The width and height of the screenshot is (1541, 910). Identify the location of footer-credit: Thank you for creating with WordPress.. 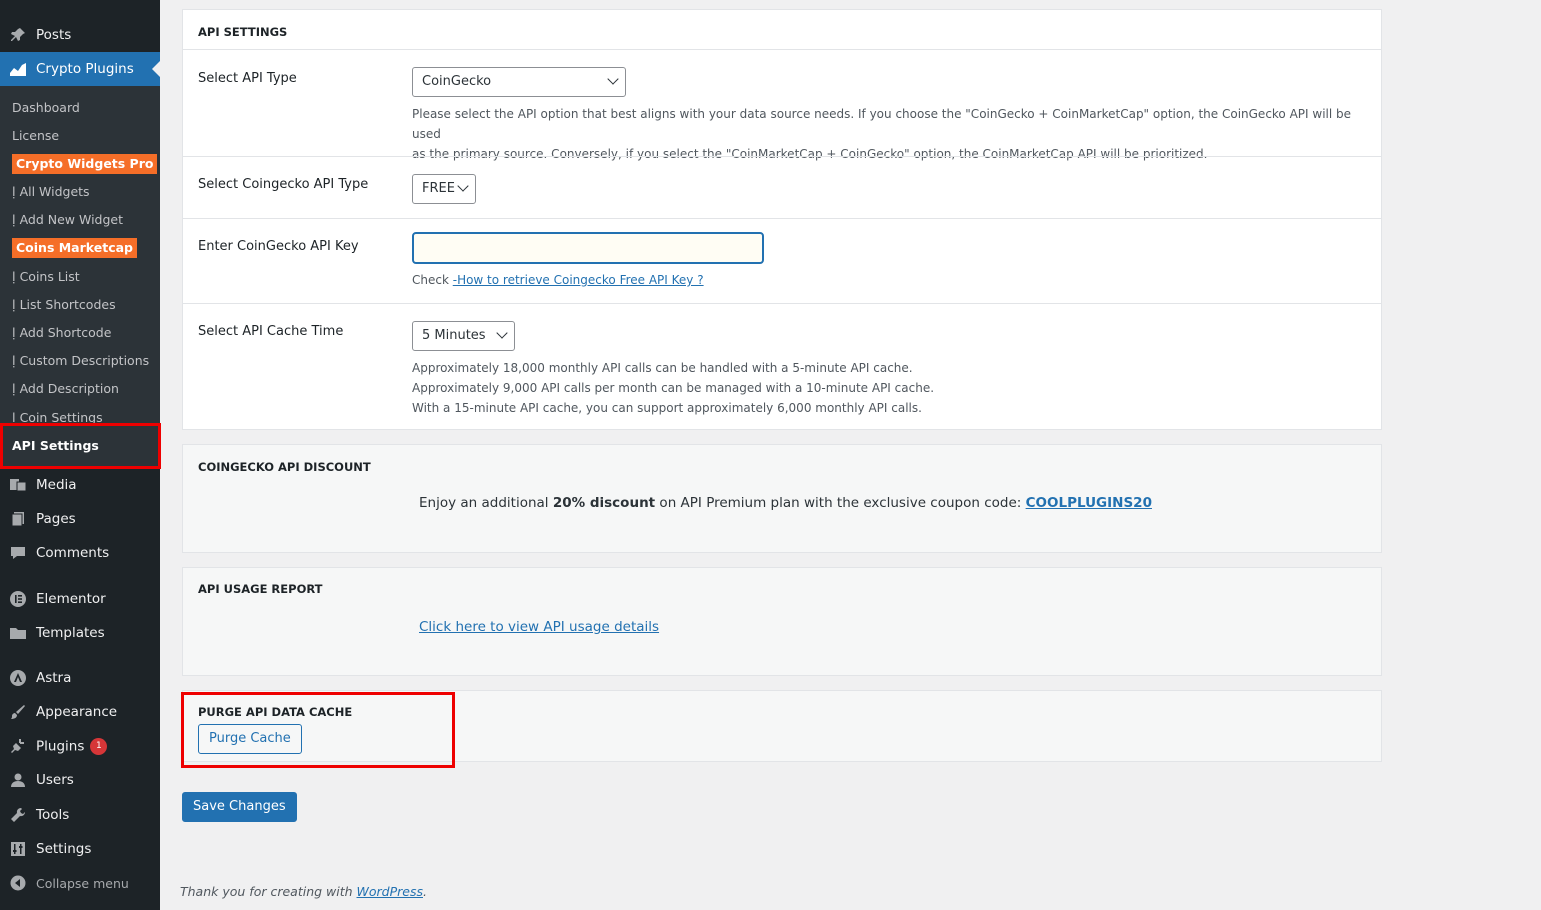
(303, 891).